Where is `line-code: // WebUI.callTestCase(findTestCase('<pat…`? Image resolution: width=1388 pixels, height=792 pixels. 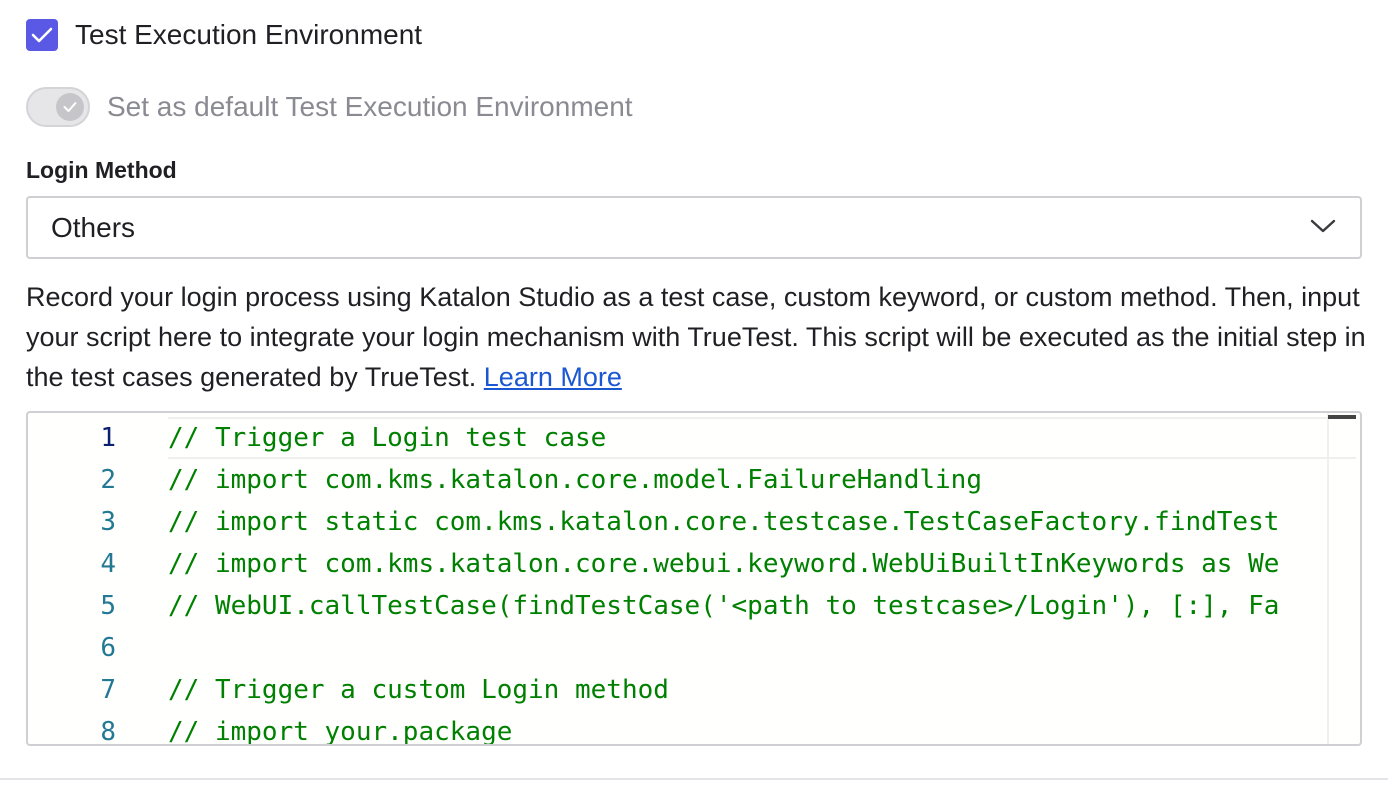
line-code: // WebUI.callTestCase(findTestCase('<pat… is located at coordinates (723, 606).